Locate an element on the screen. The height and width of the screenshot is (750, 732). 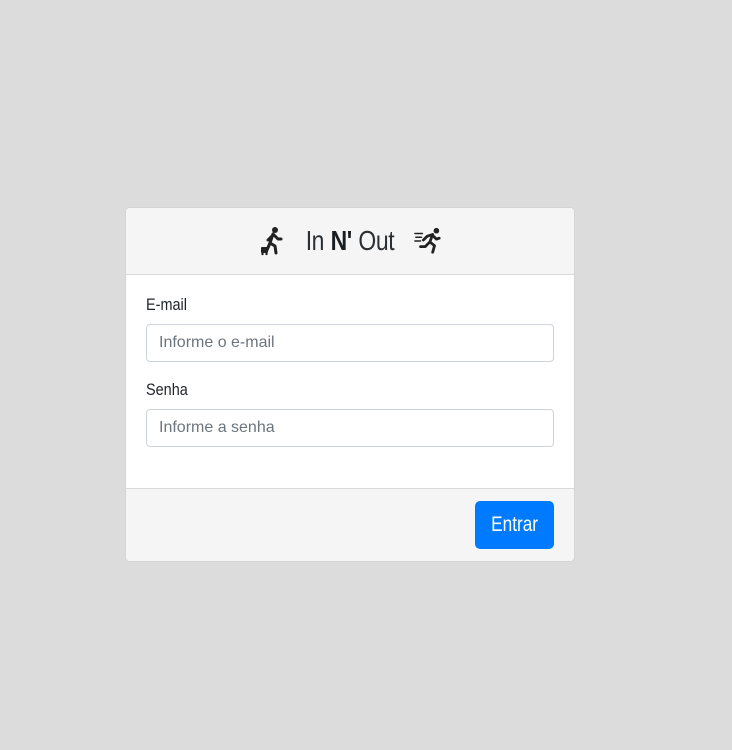
brand-prefix: In is located at coordinates (315, 240).